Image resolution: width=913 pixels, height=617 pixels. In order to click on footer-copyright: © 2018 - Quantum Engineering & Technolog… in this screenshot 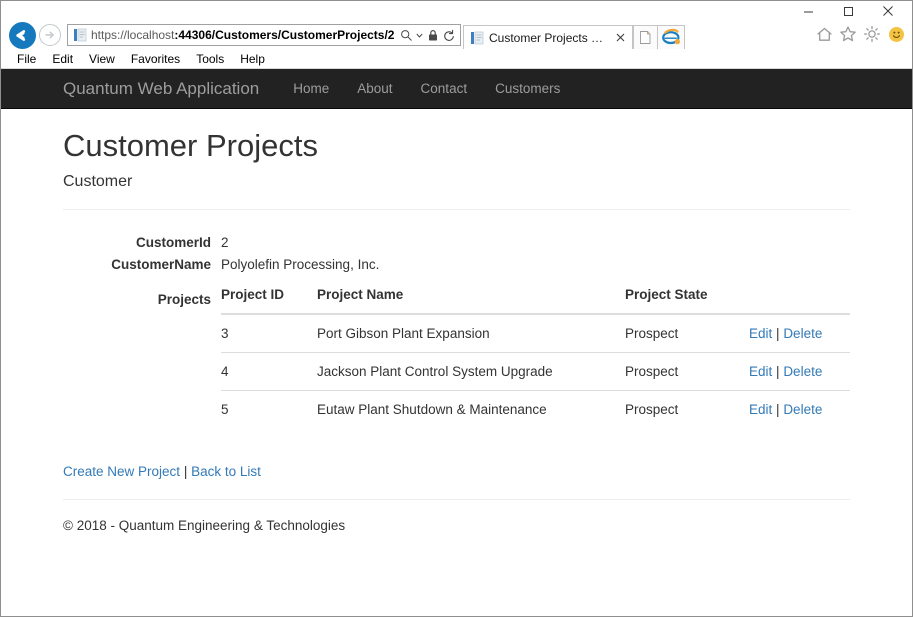, I will do `click(204, 525)`.